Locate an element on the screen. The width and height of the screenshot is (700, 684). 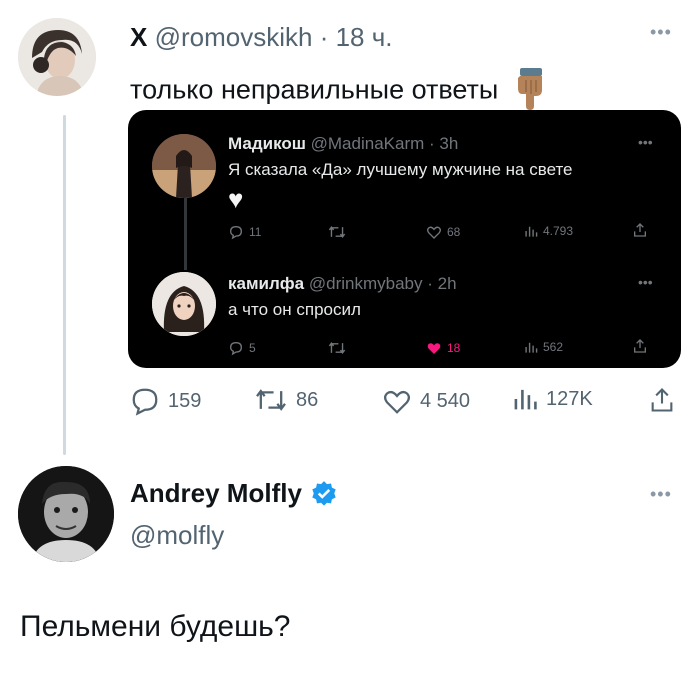
reply1-like-count: 68 is located at coordinates (454, 232).